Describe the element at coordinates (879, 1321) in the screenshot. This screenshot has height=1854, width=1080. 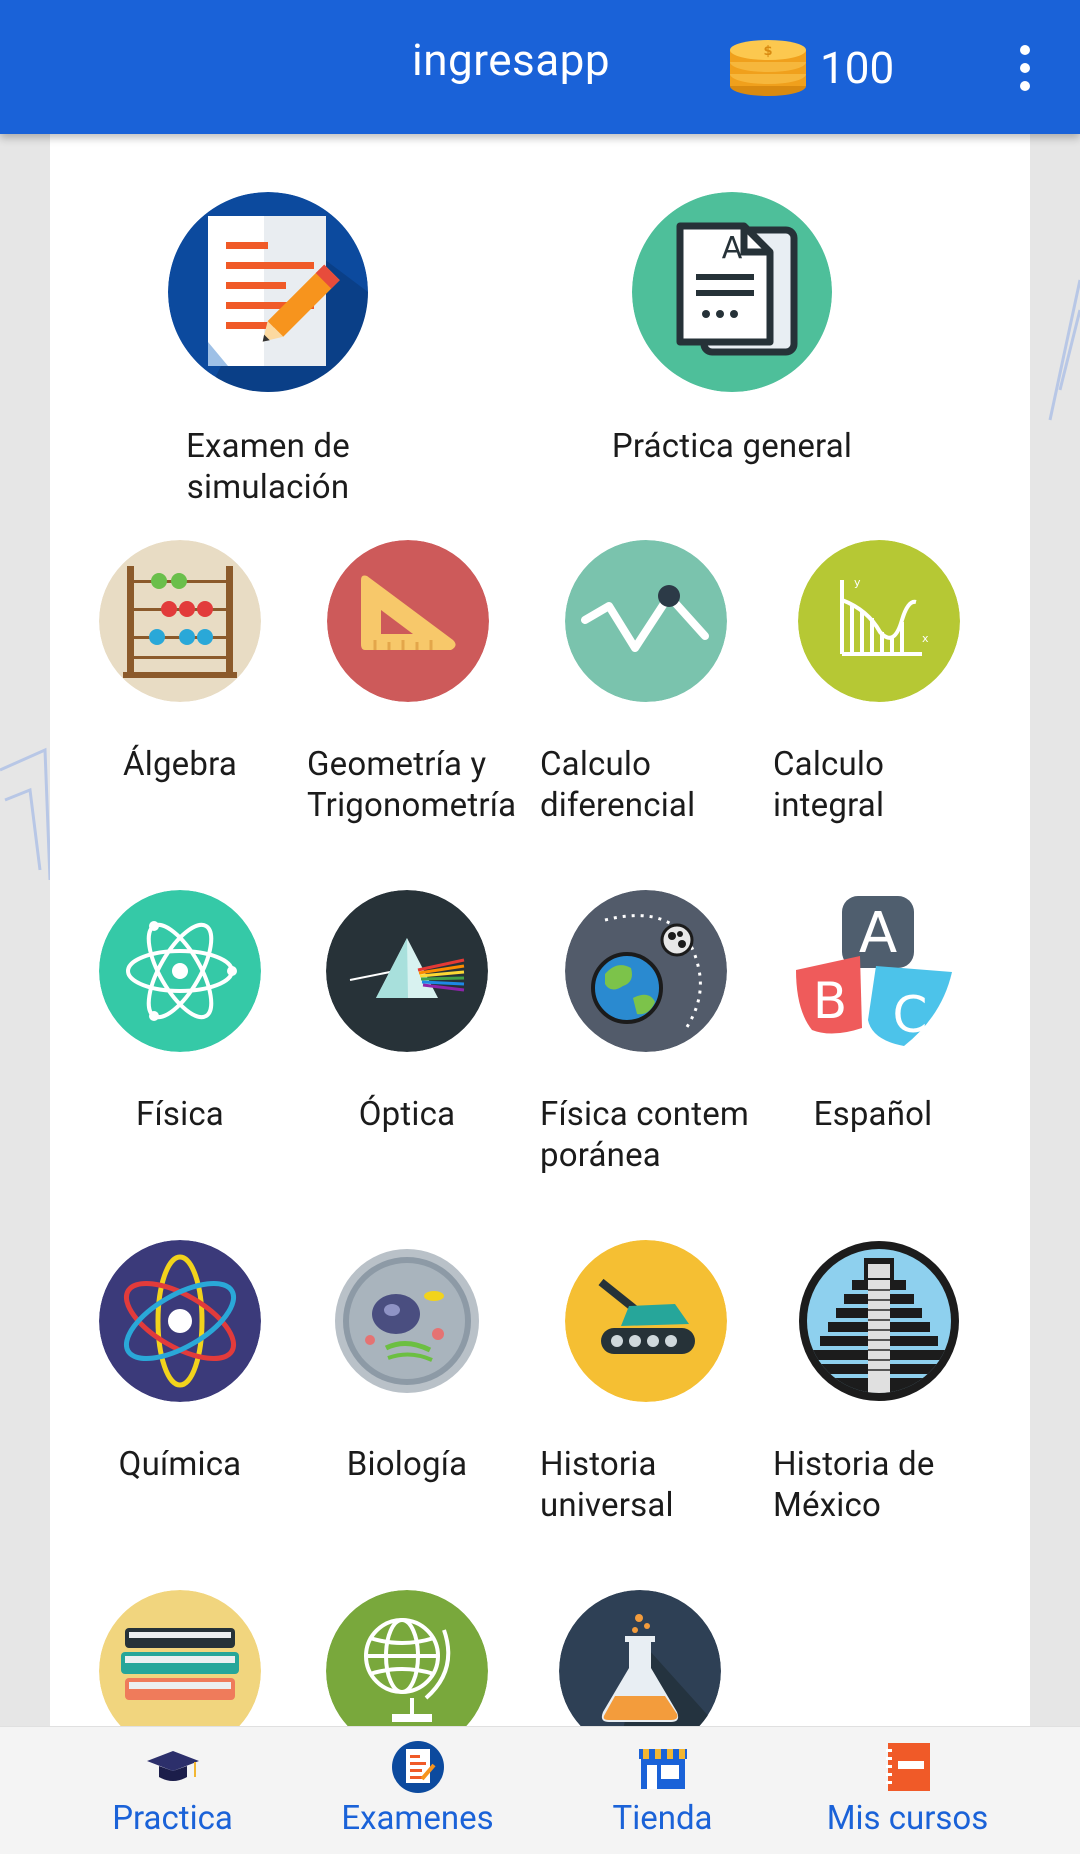
I see `pyramid-icon` at that location.